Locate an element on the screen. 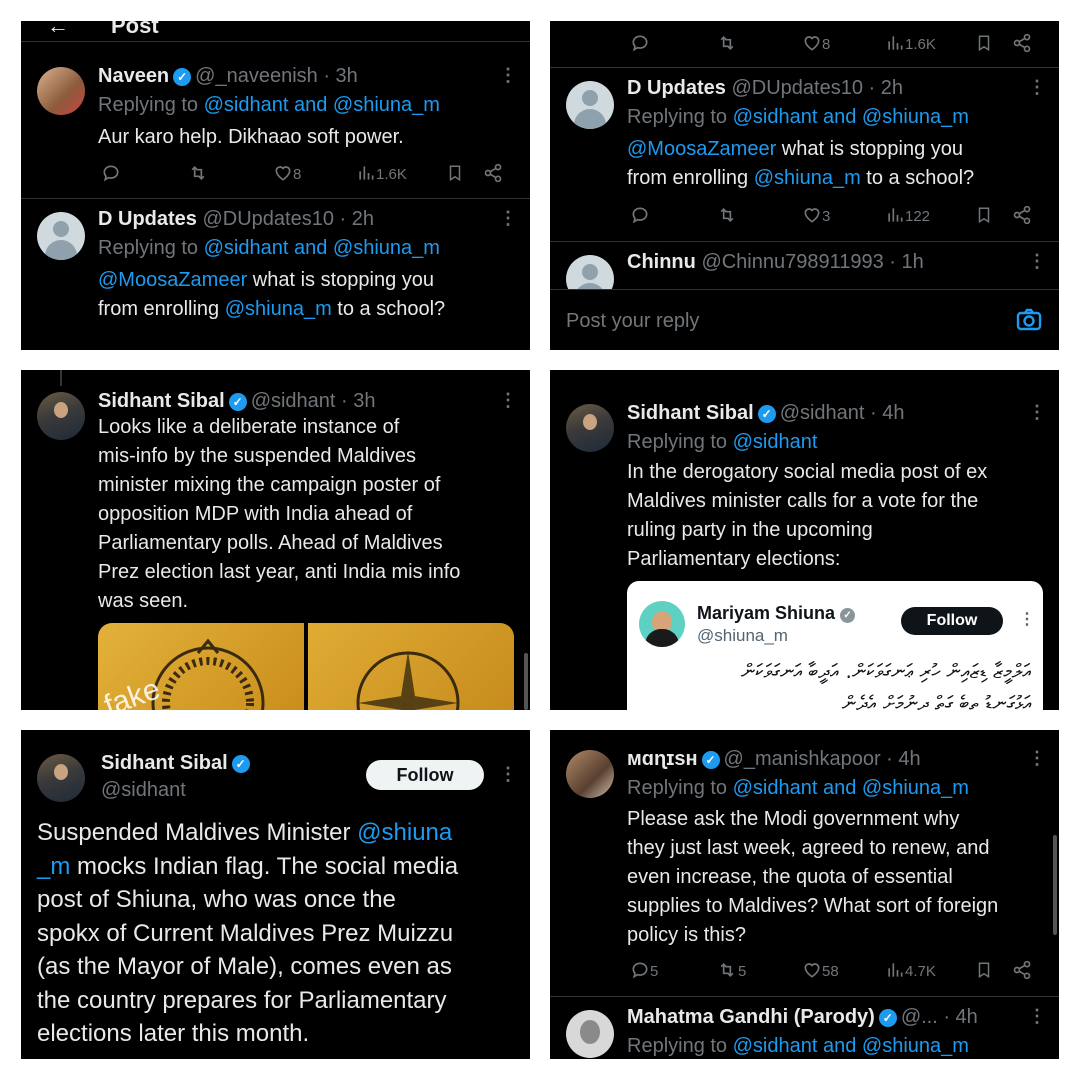 Image resolution: width=1080 pixels, height=1080 pixels. mention-link: @shiuna is located at coordinates (404, 832).